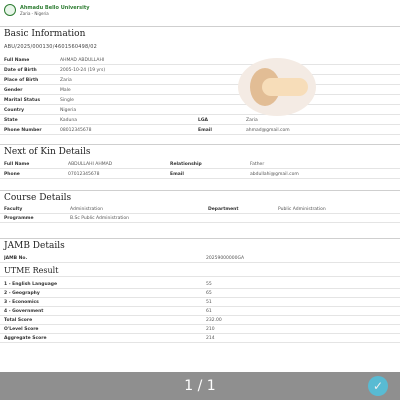  I want to click on row-value: B.Sc Public Administration, so click(99, 218).